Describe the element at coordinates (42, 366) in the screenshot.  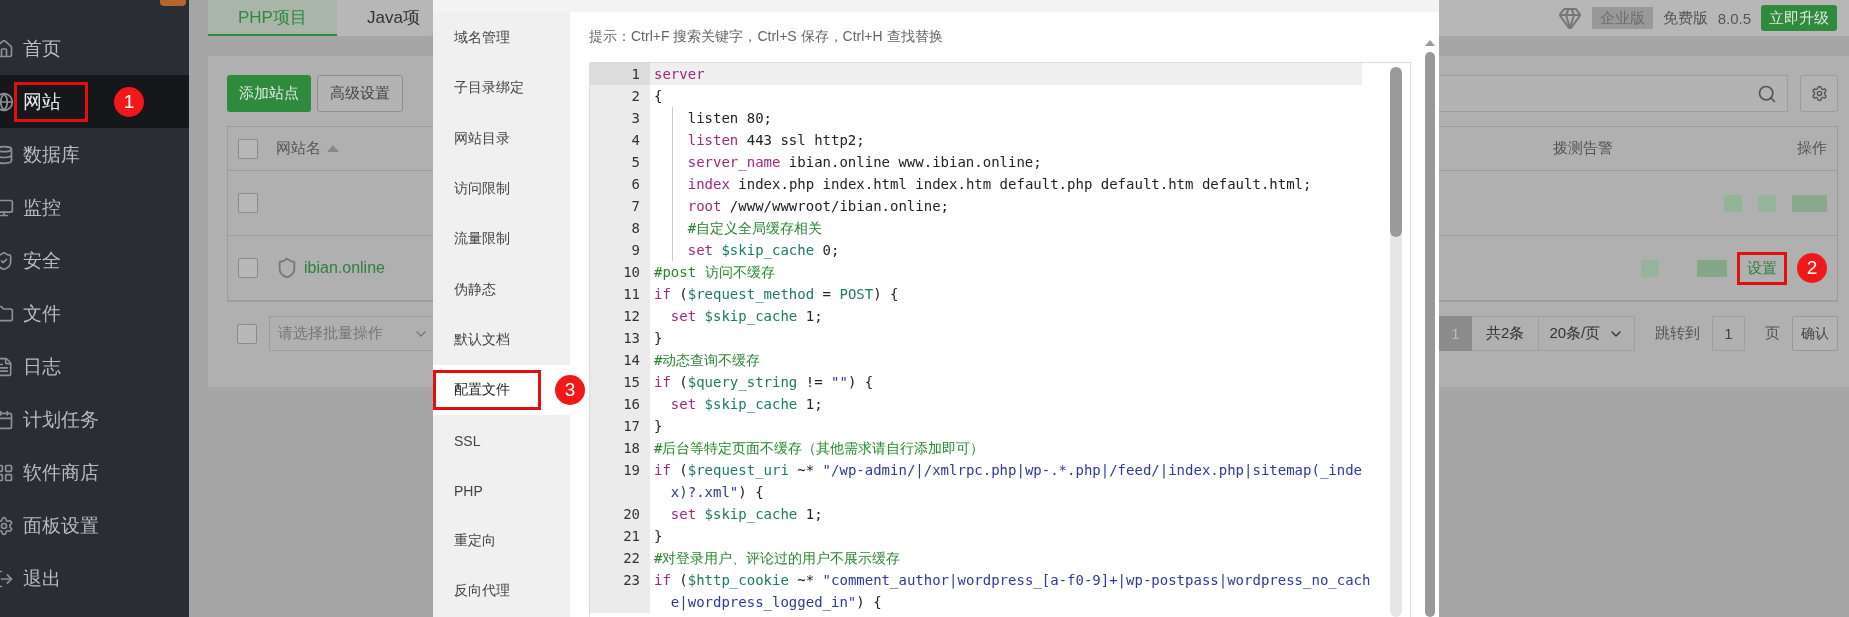
I see `sidebar-label: 日志` at that location.